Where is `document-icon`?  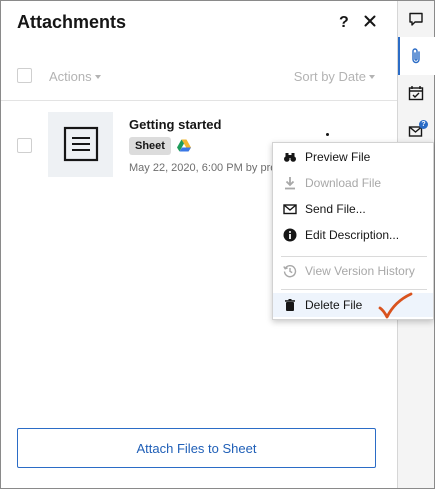
document-icon is located at coordinates (81, 144).